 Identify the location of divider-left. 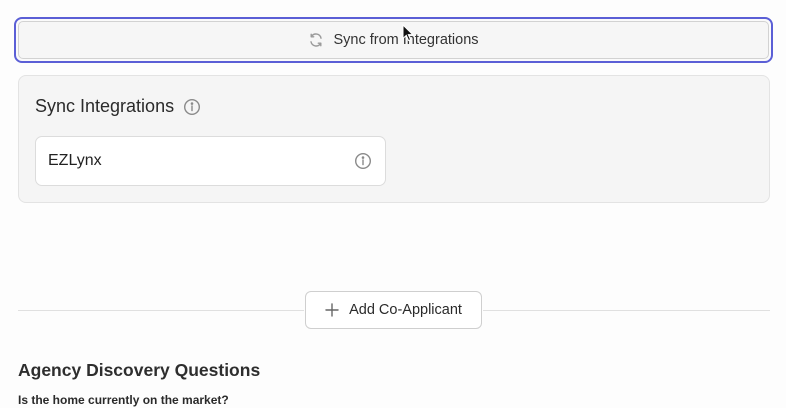
(161, 310).